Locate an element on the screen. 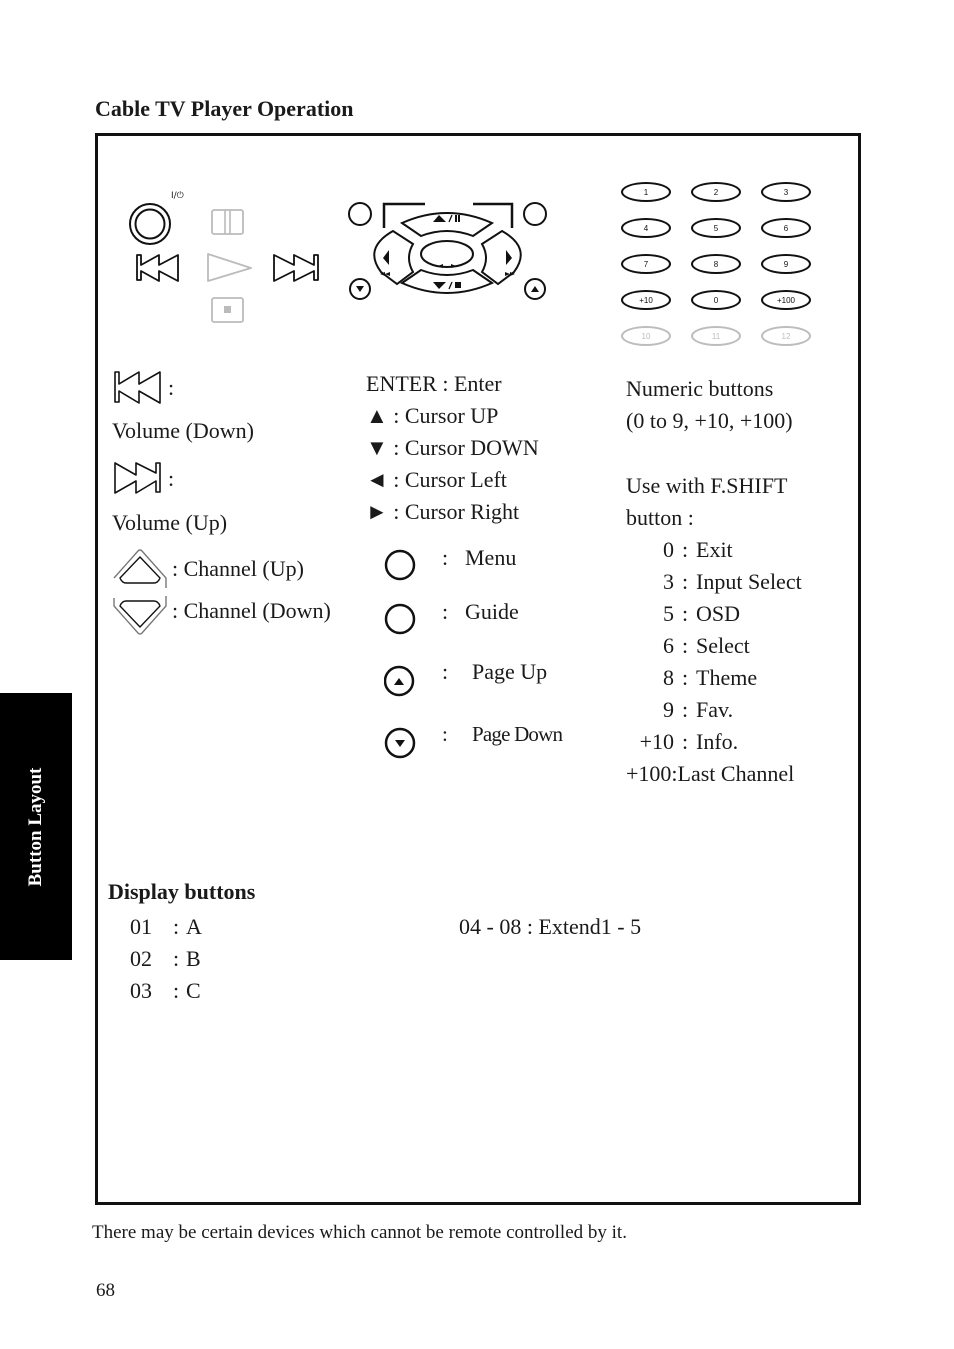  numeric-keypad: 1 2 3 4 5 6 7 8 9 +10 0 +100 10 11 12 is located at coordinates (718, 267).